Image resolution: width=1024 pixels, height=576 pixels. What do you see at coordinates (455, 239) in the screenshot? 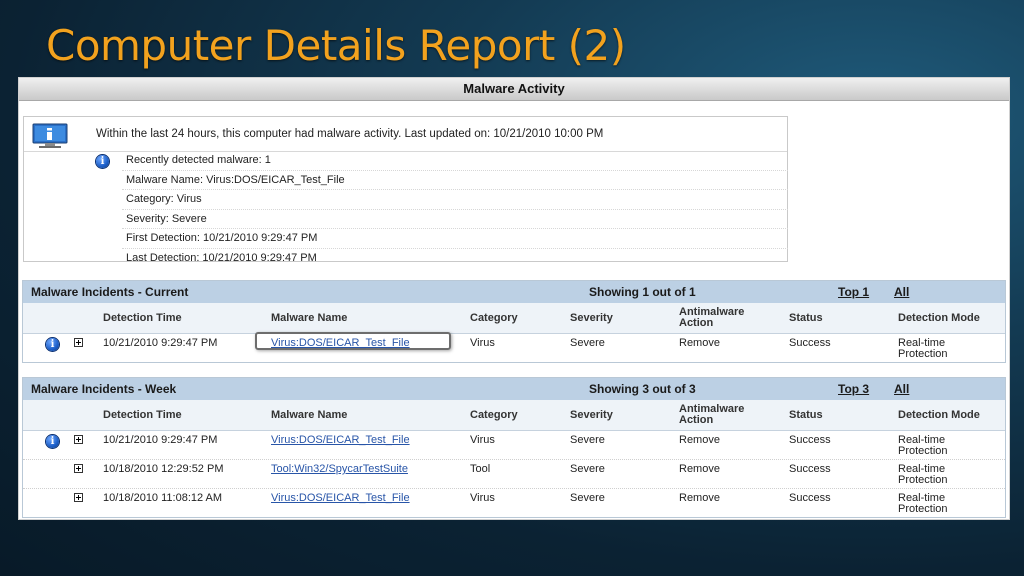
I see `detail-first-detection: First Detection: 10/21/2010 9:29:47 PM` at bounding box center [455, 239].